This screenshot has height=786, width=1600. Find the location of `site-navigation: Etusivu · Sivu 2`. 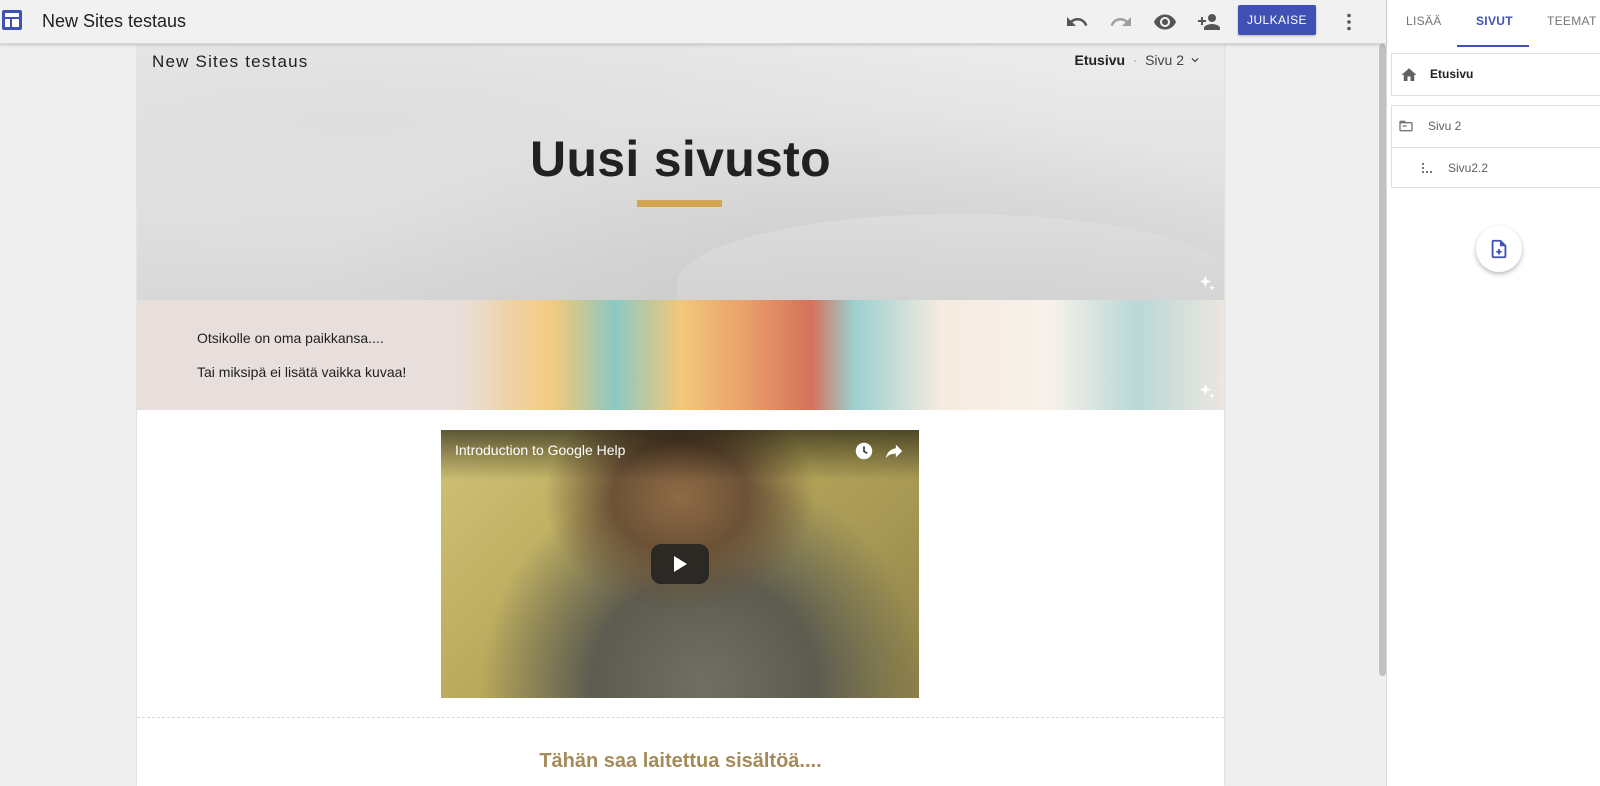

site-navigation: Etusivu · Sivu 2 is located at coordinates (1139, 60).